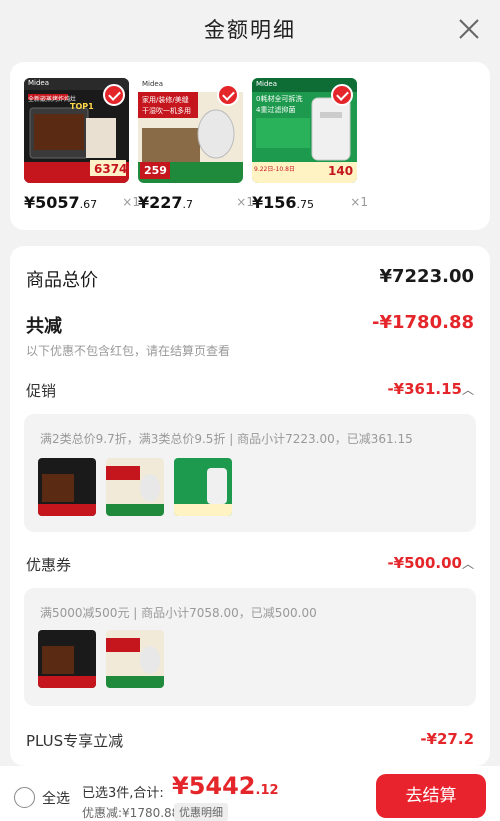 This screenshot has height=821, width=500. I want to click on thumb-price: 259, so click(155, 170).